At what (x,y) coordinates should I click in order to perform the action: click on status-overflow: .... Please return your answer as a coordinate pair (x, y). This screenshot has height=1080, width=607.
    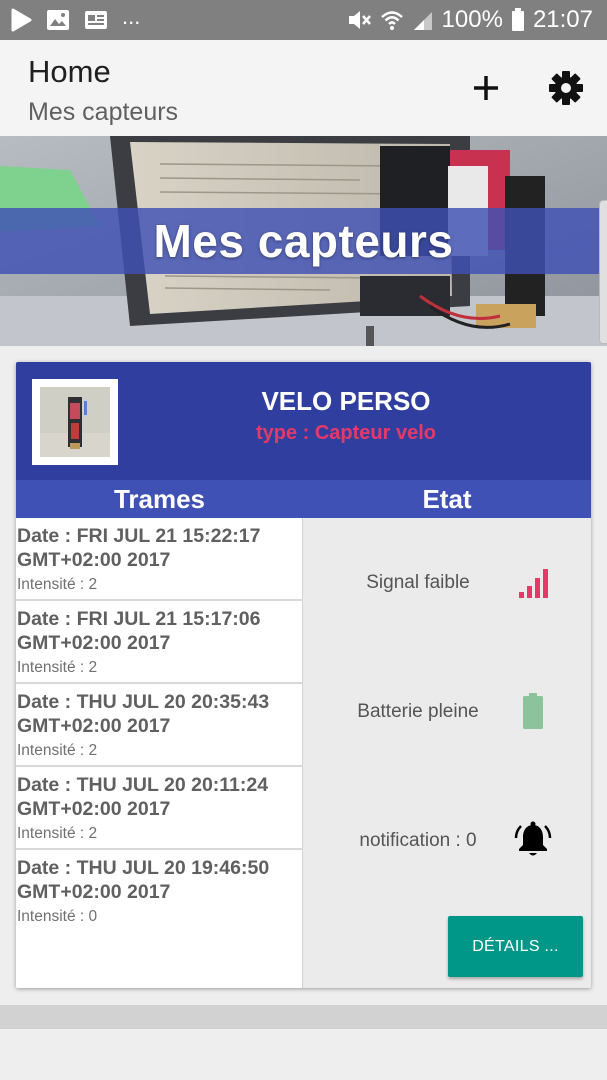
    Looking at the image, I should click on (131, 16).